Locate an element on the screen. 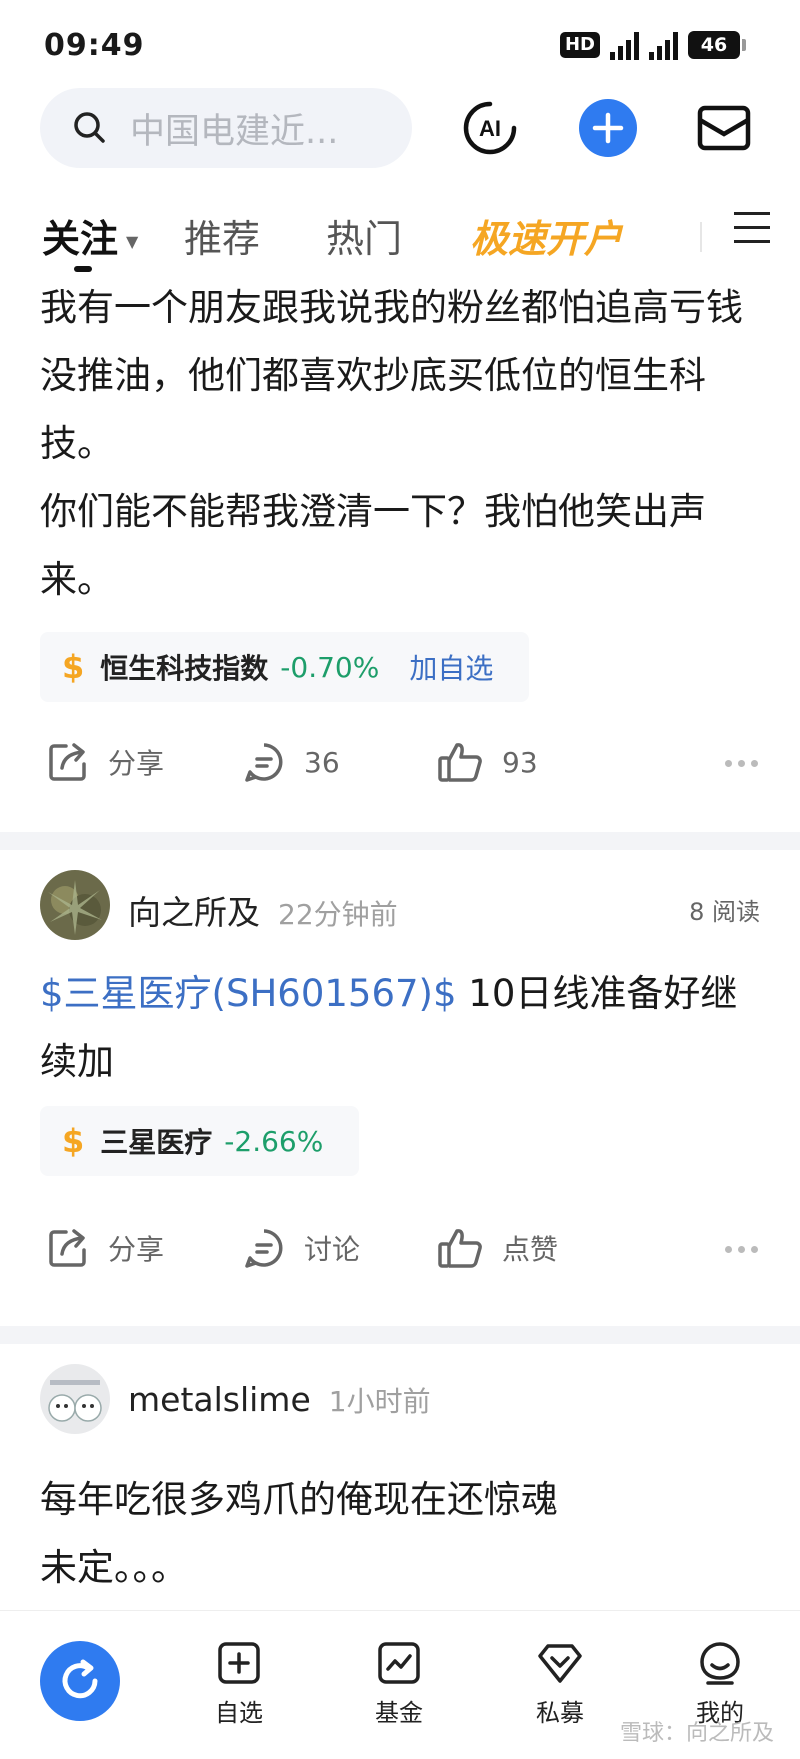 This screenshot has width=800, height=1759. top-bar: 中国电建近... AI is located at coordinates (400, 133).